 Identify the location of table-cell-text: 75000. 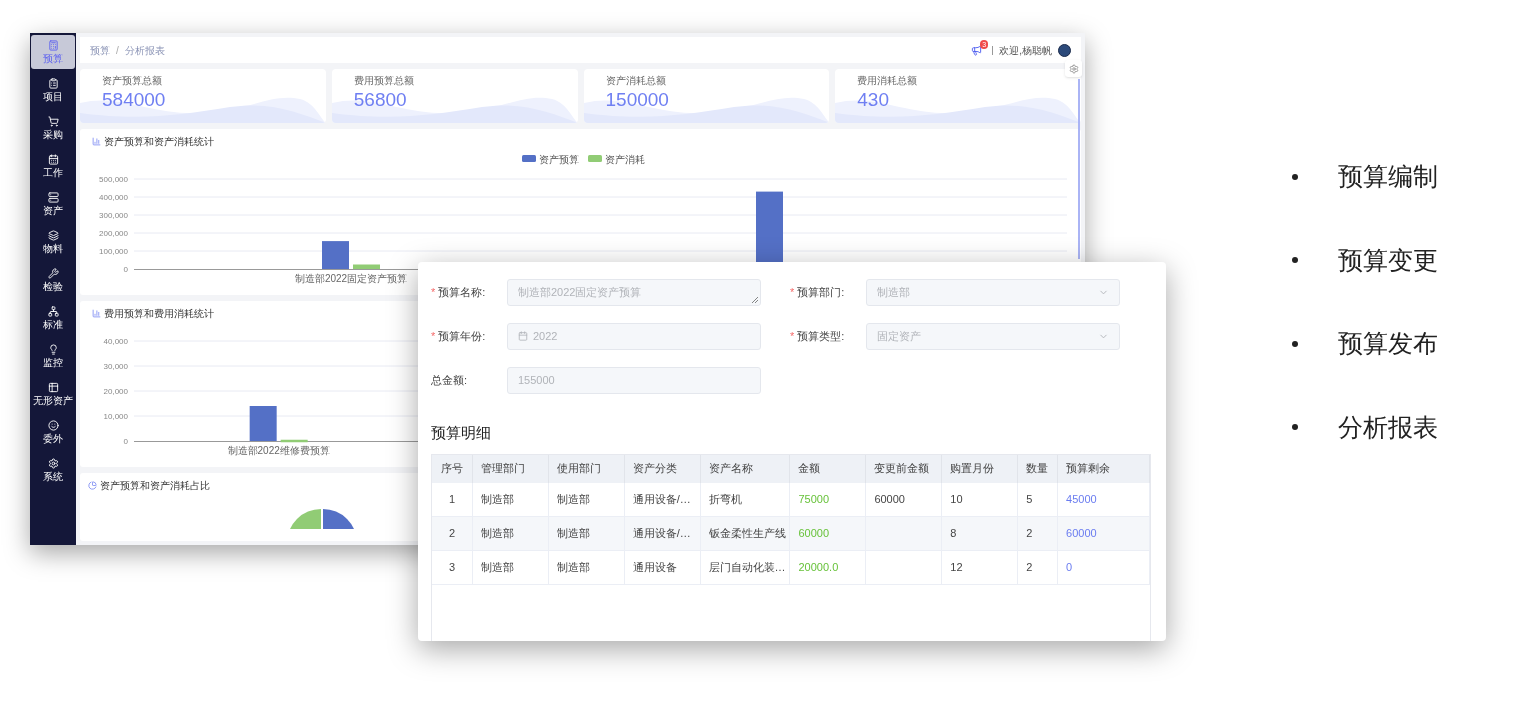
(814, 499).